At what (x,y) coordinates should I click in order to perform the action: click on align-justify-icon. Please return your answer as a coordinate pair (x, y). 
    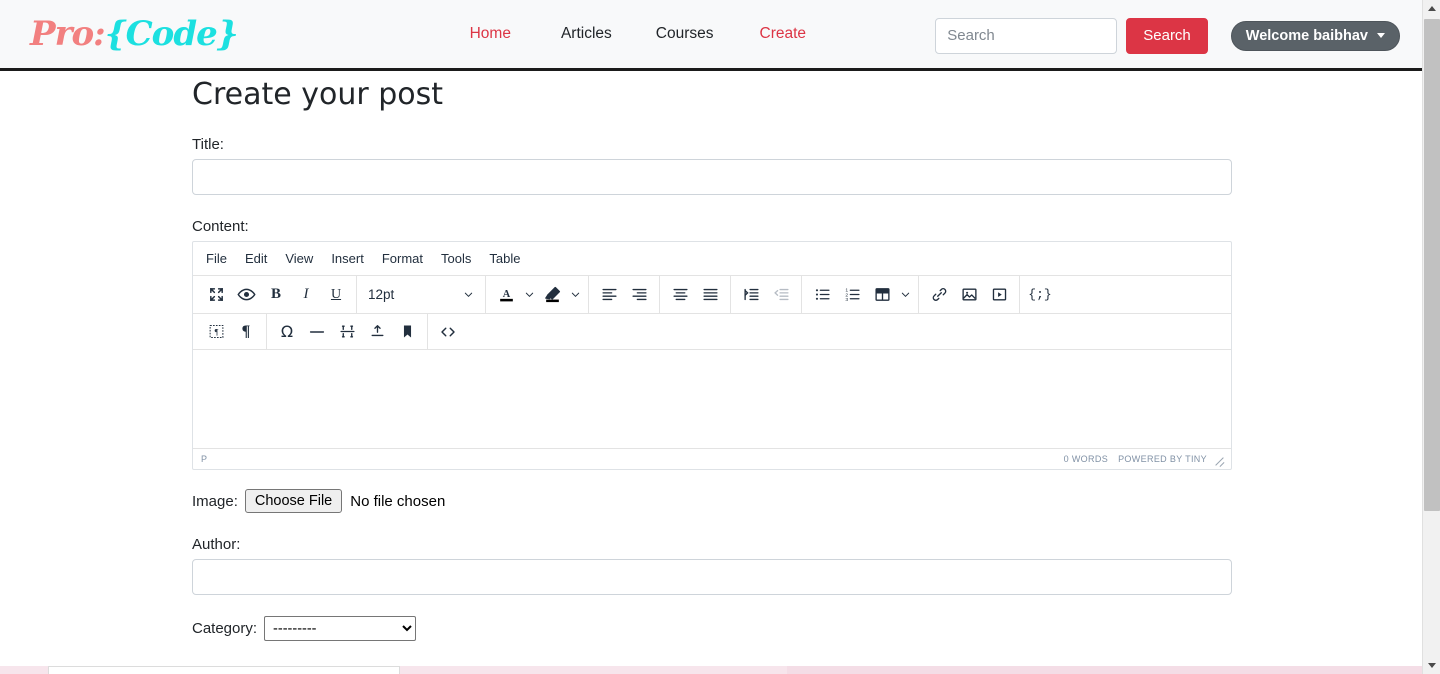
    Looking at the image, I should click on (710, 295).